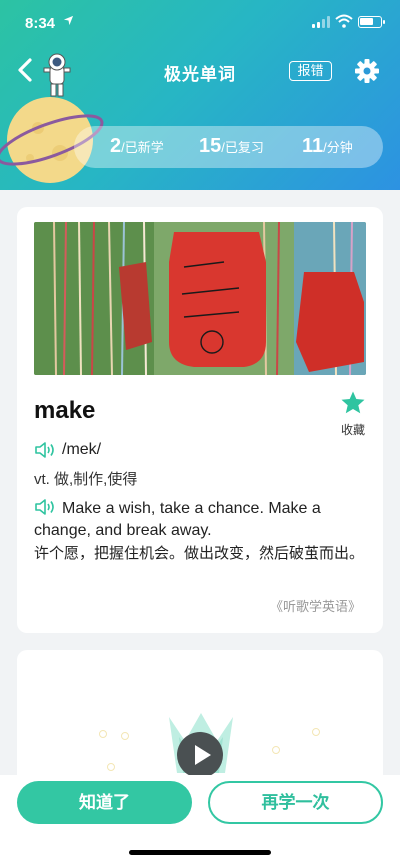 This screenshot has width=400, height=865. I want to click on phonetic-row: /mek/, so click(67, 450).